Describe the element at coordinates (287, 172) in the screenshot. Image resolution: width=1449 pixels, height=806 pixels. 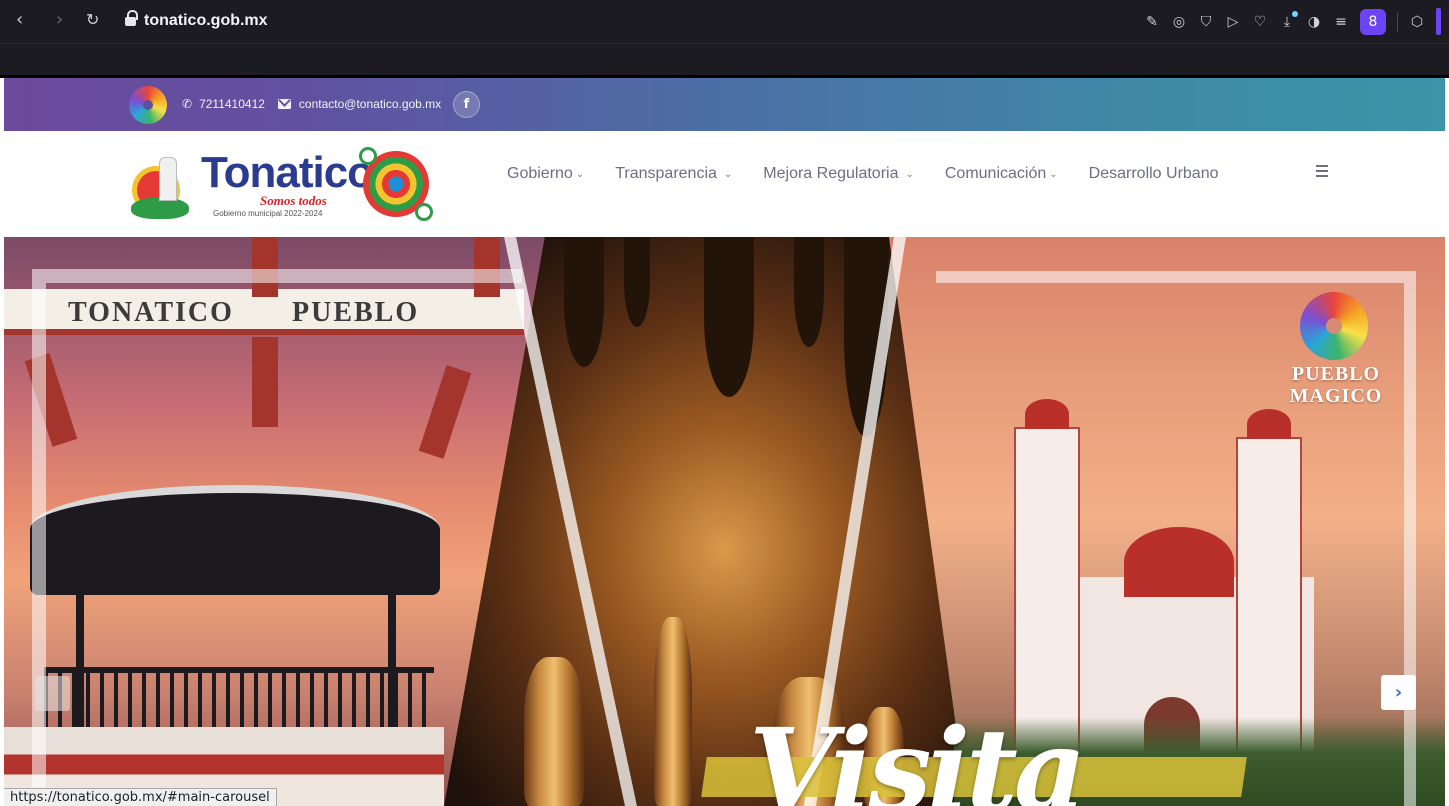
I see `logo-wordmark: Tonatico` at that location.